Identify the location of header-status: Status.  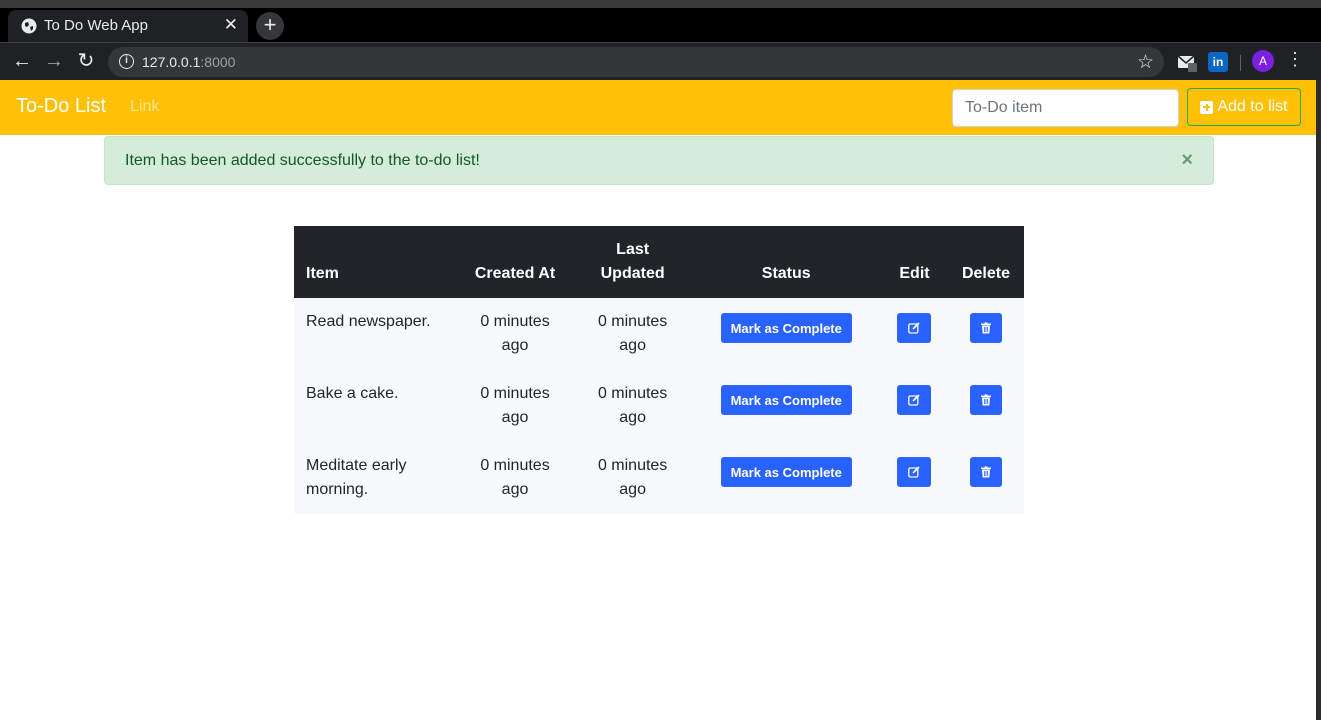
(786, 262).